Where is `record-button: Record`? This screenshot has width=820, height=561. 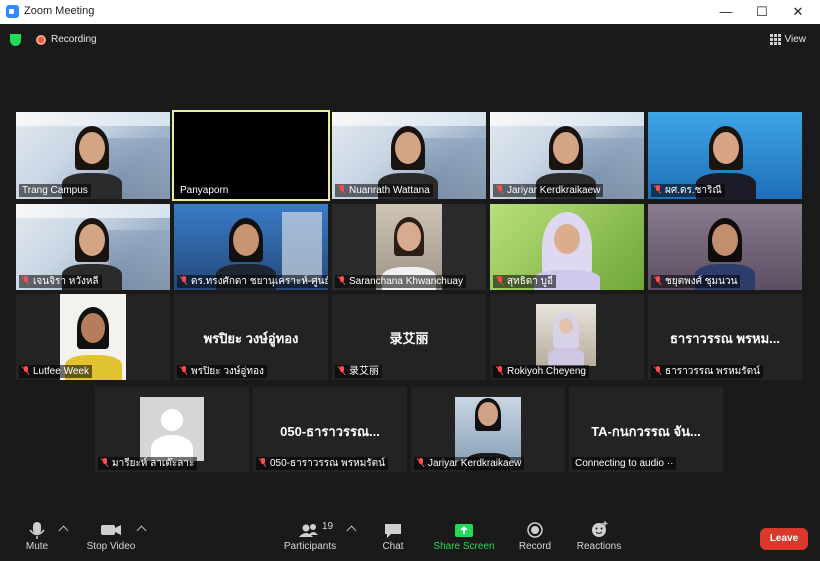
record-button: Record is located at coordinates (535, 534).